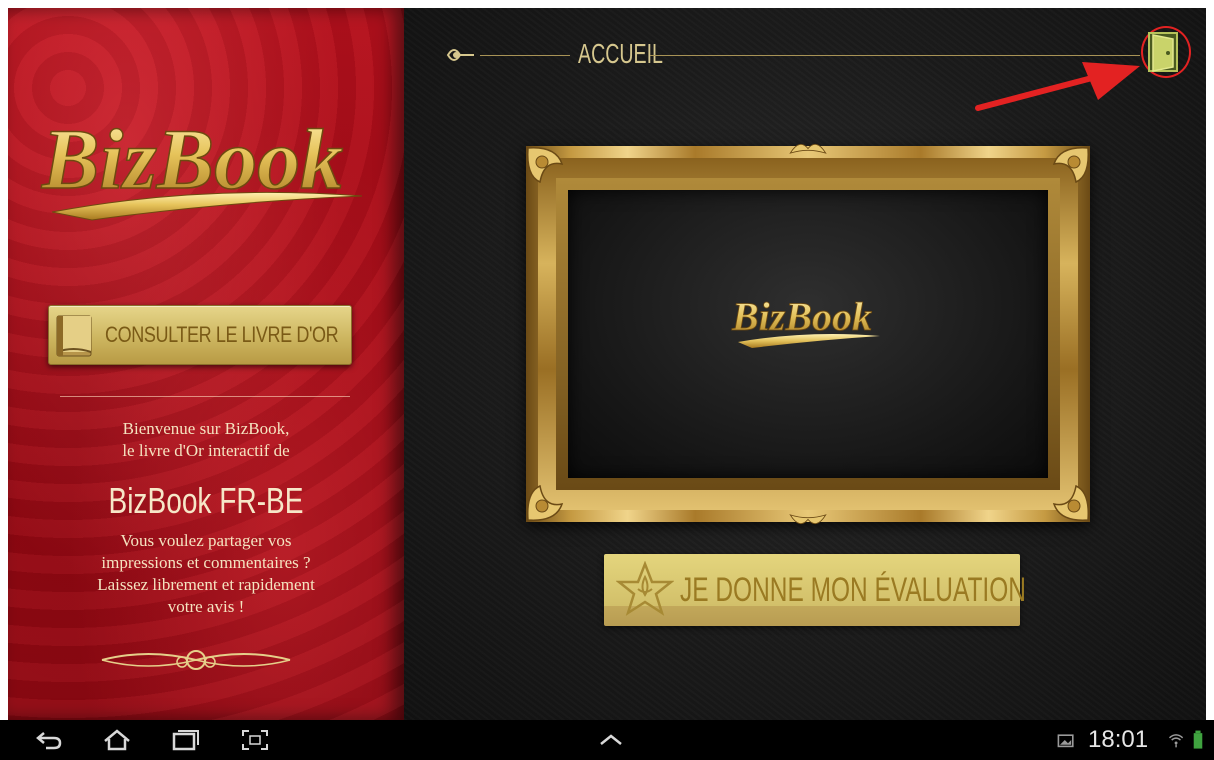 This screenshot has width=1214, height=760. What do you see at coordinates (206, 428) in the screenshot?
I see `welcome-line-1: Bienvenue sur BizBook,` at bounding box center [206, 428].